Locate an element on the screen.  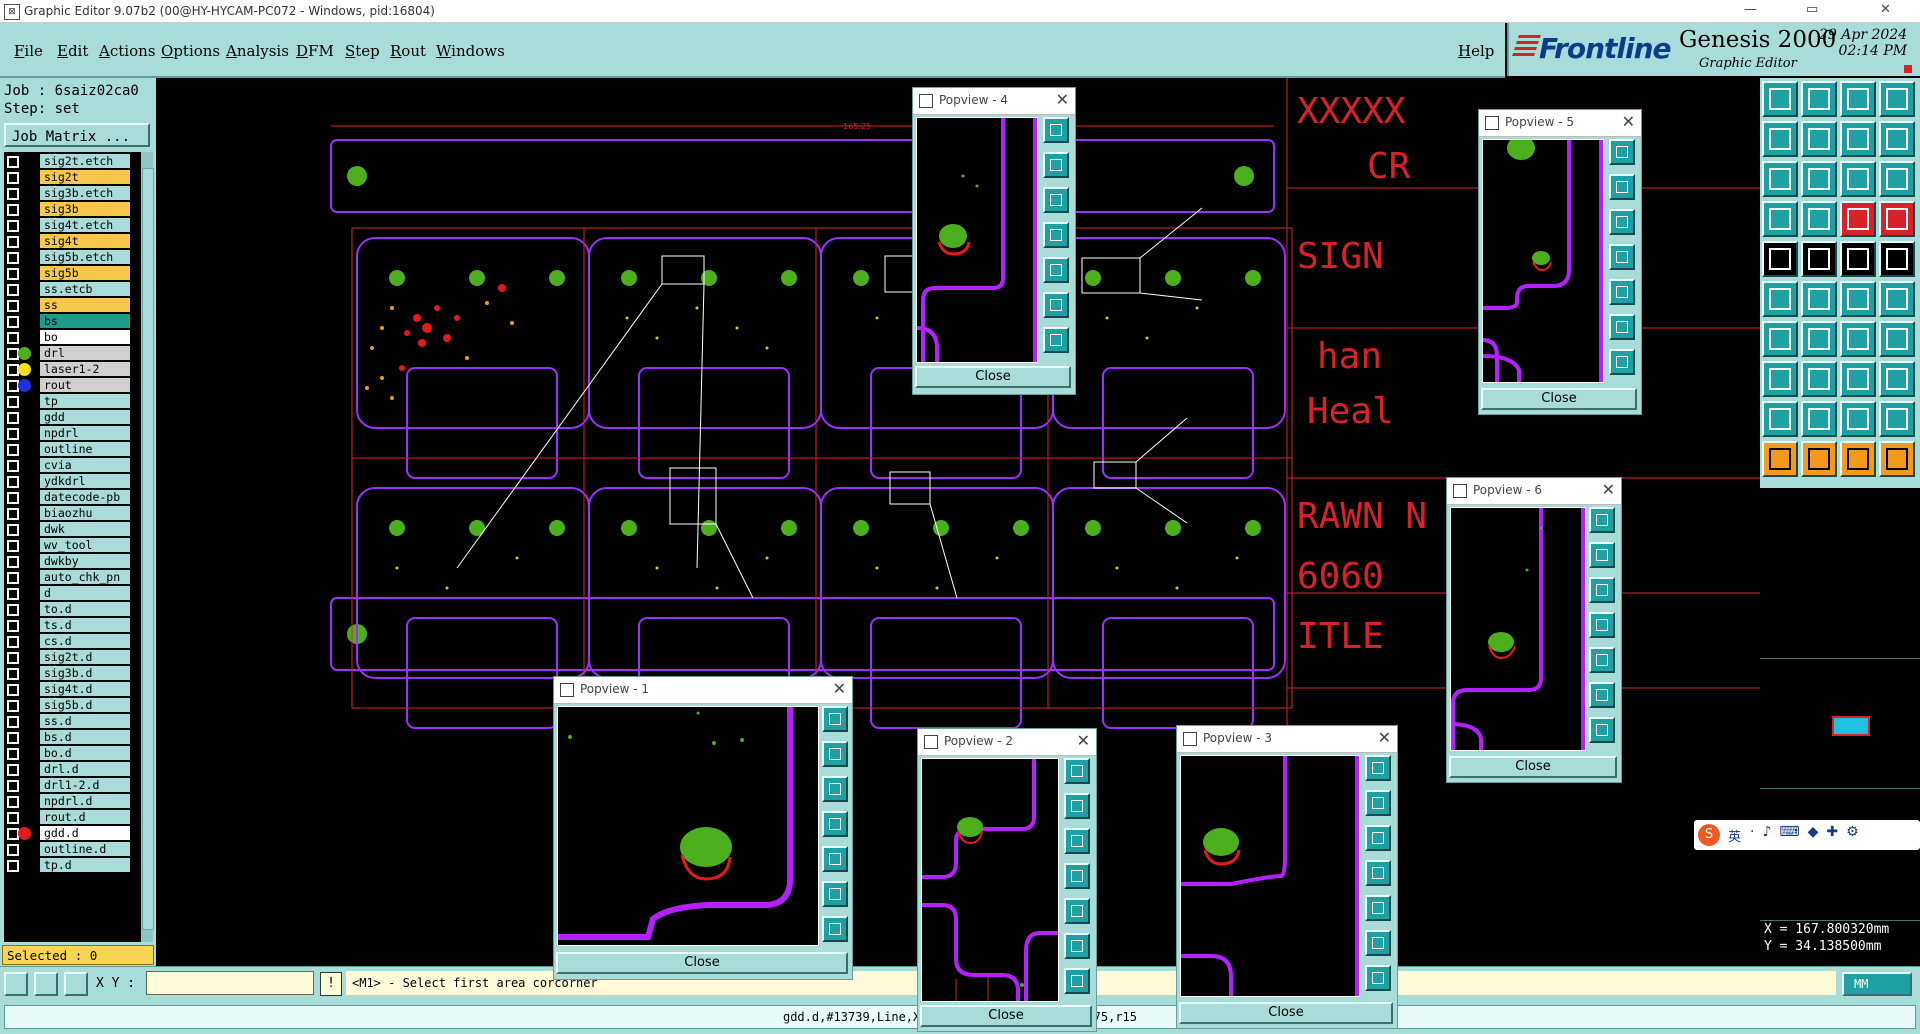
minimize-icon: — is located at coordinates (1750, 9).